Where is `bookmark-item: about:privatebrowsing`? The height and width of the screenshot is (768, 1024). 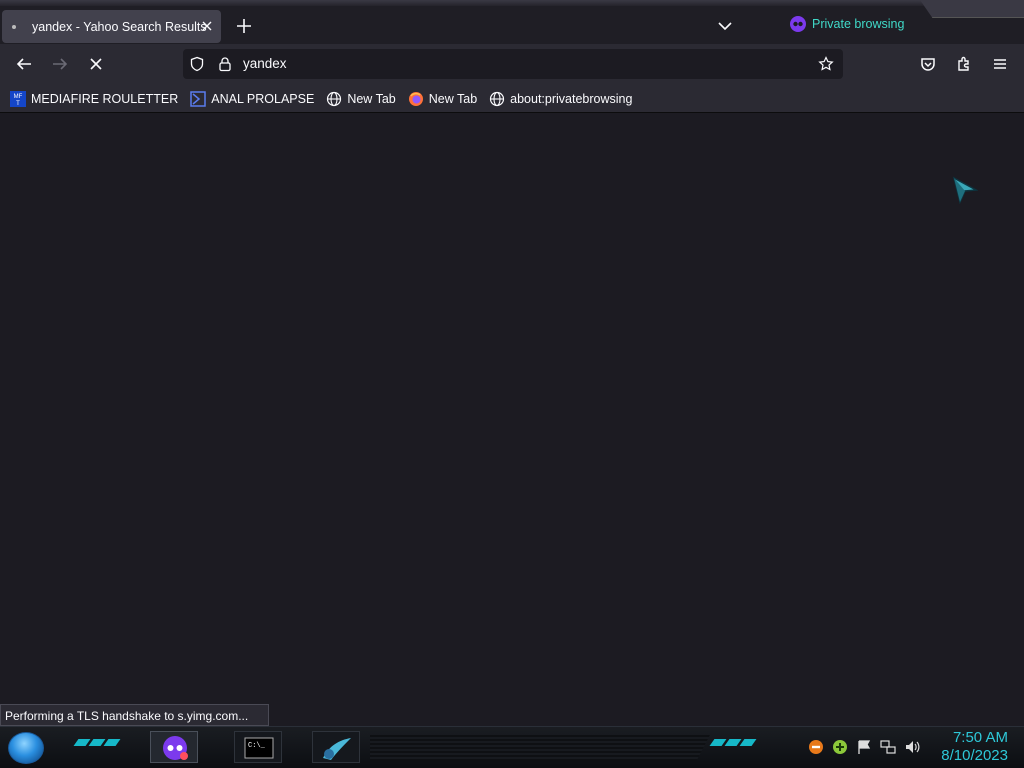 bookmark-item: about:privatebrowsing is located at coordinates (560, 99).